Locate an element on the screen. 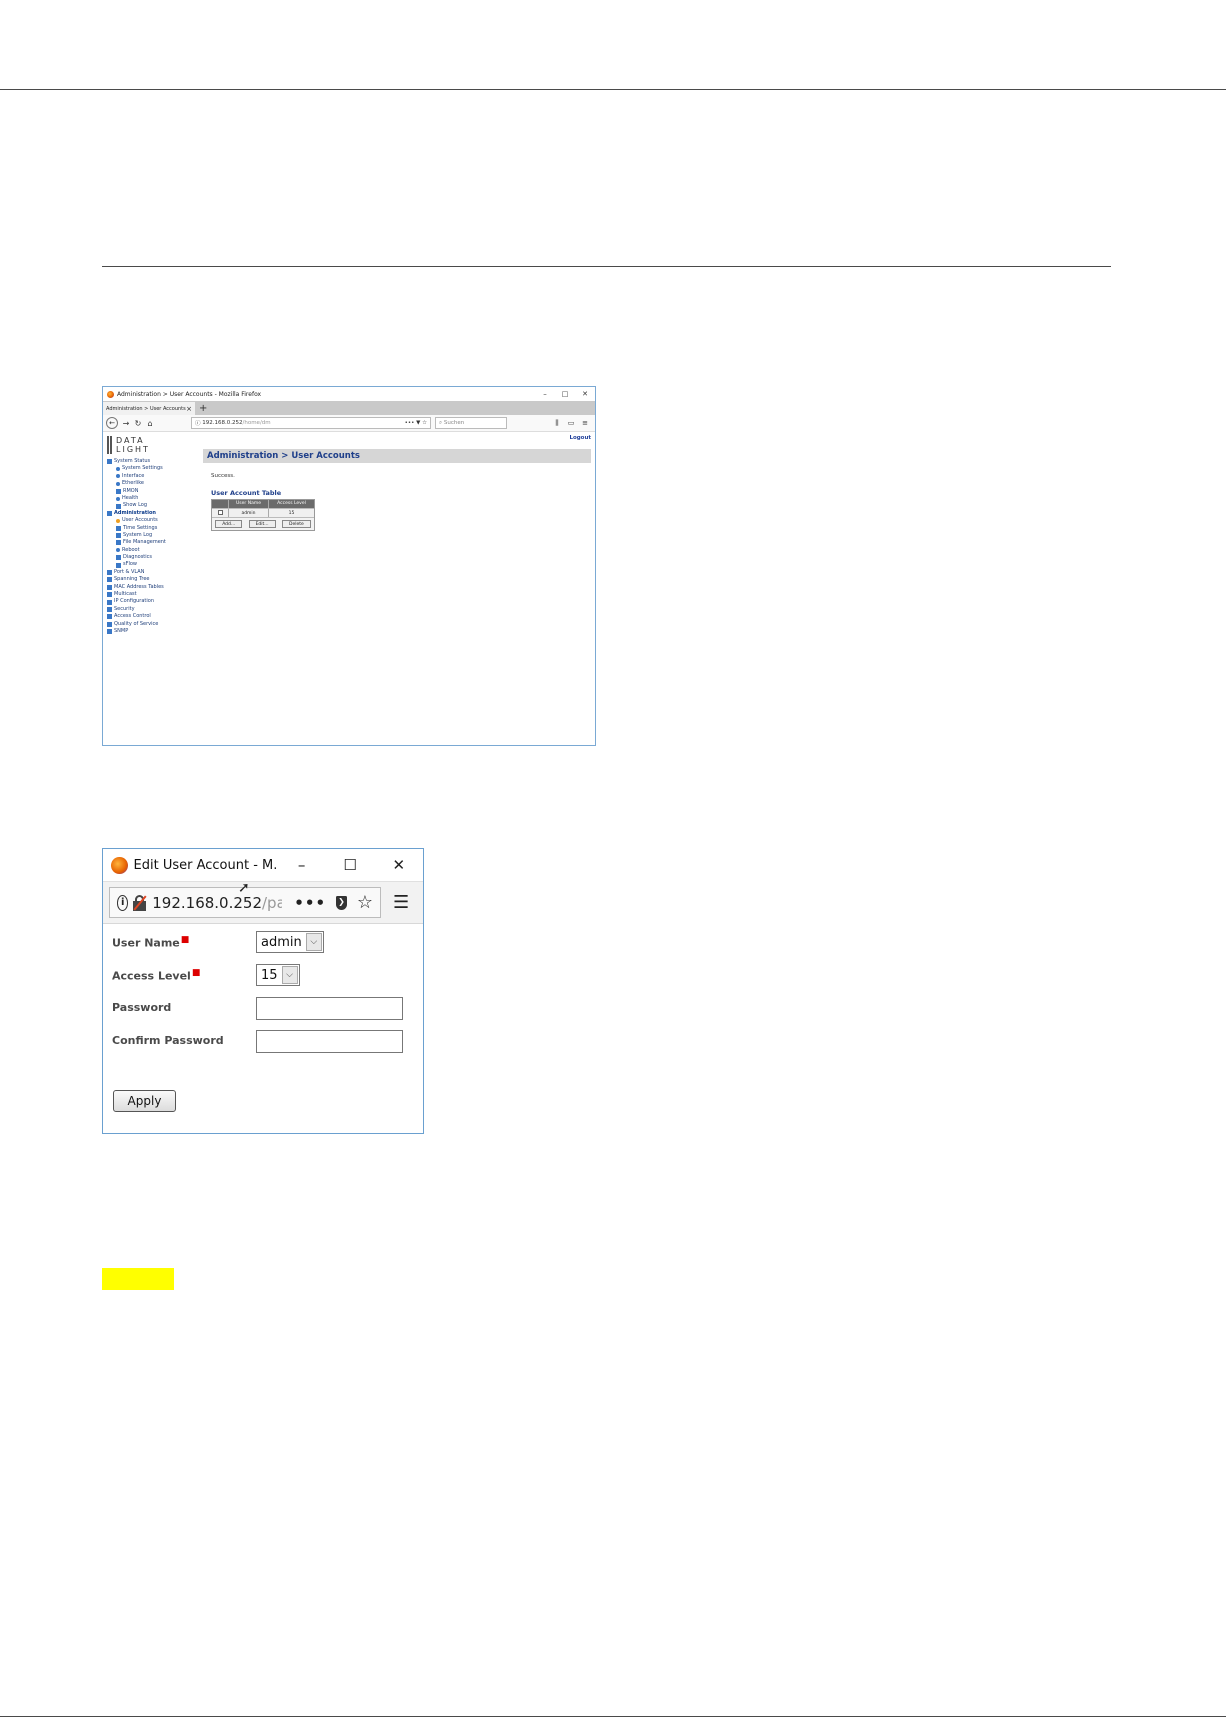  logout-link: Logout is located at coordinates (397, 441).